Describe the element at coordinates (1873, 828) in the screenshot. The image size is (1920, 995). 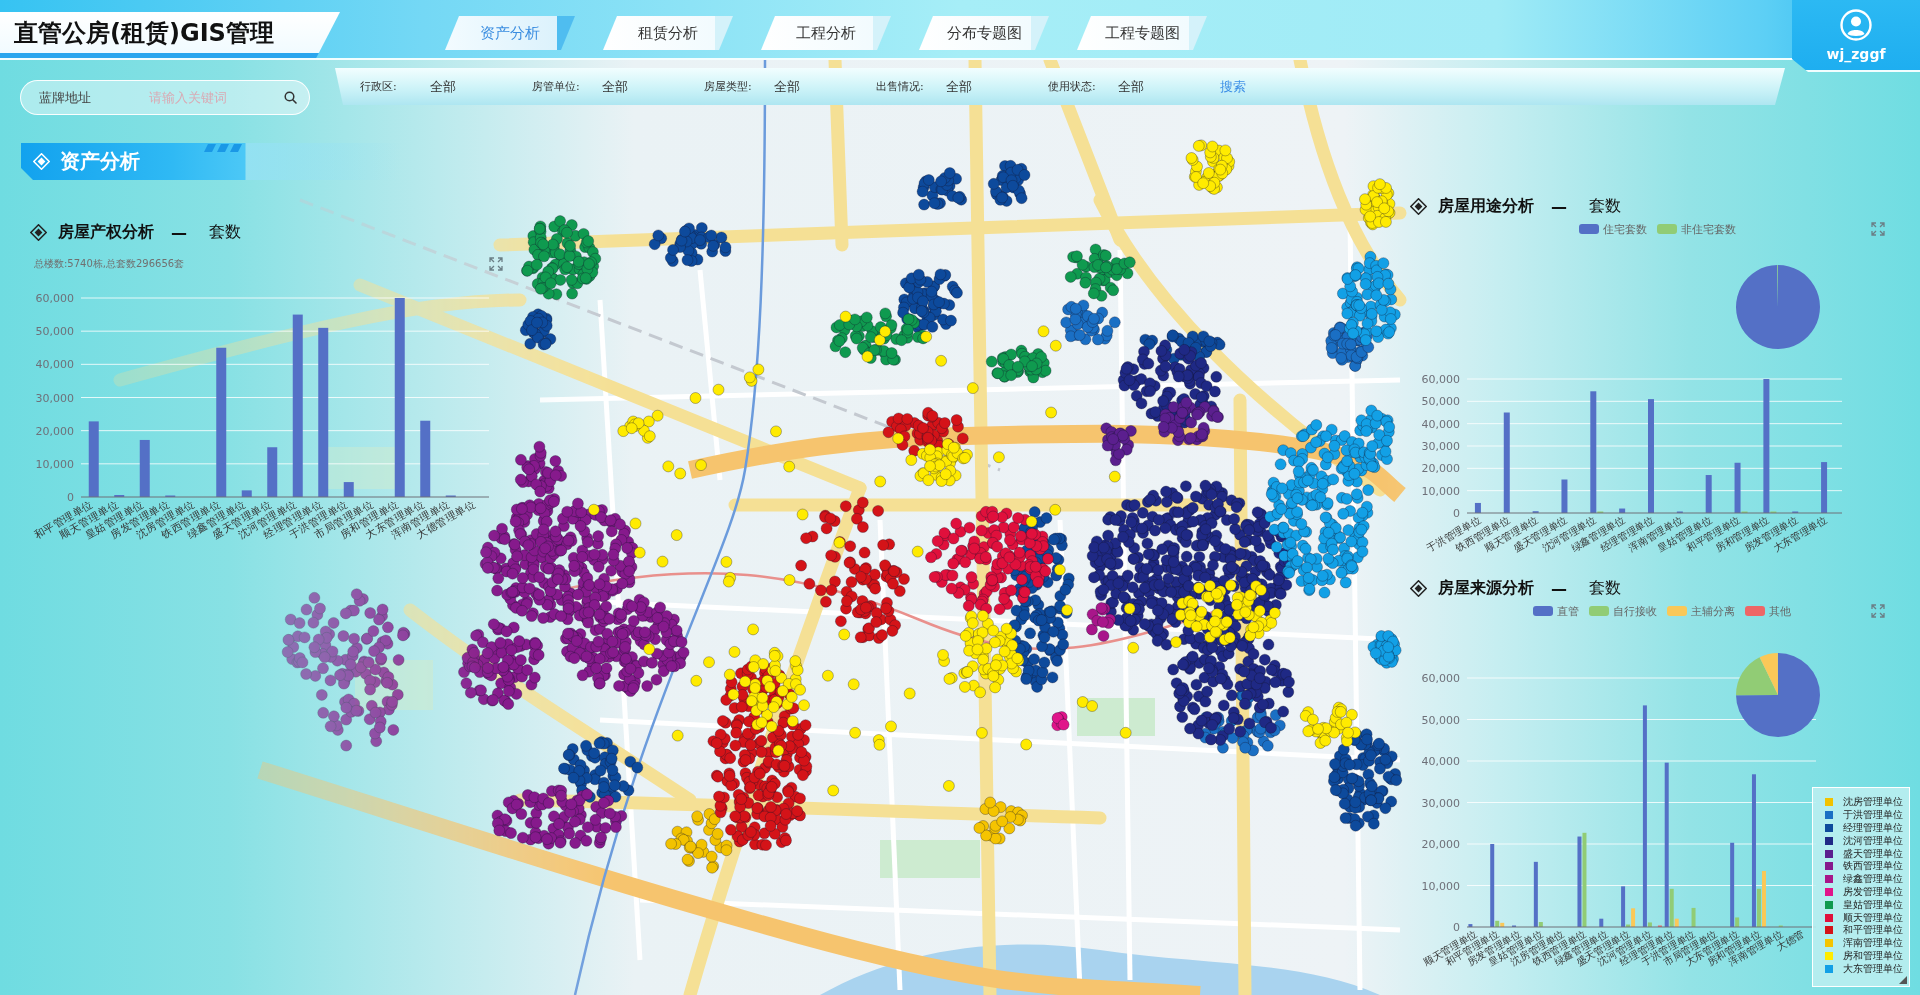
I see `legend-label: 经理管理单位` at that location.